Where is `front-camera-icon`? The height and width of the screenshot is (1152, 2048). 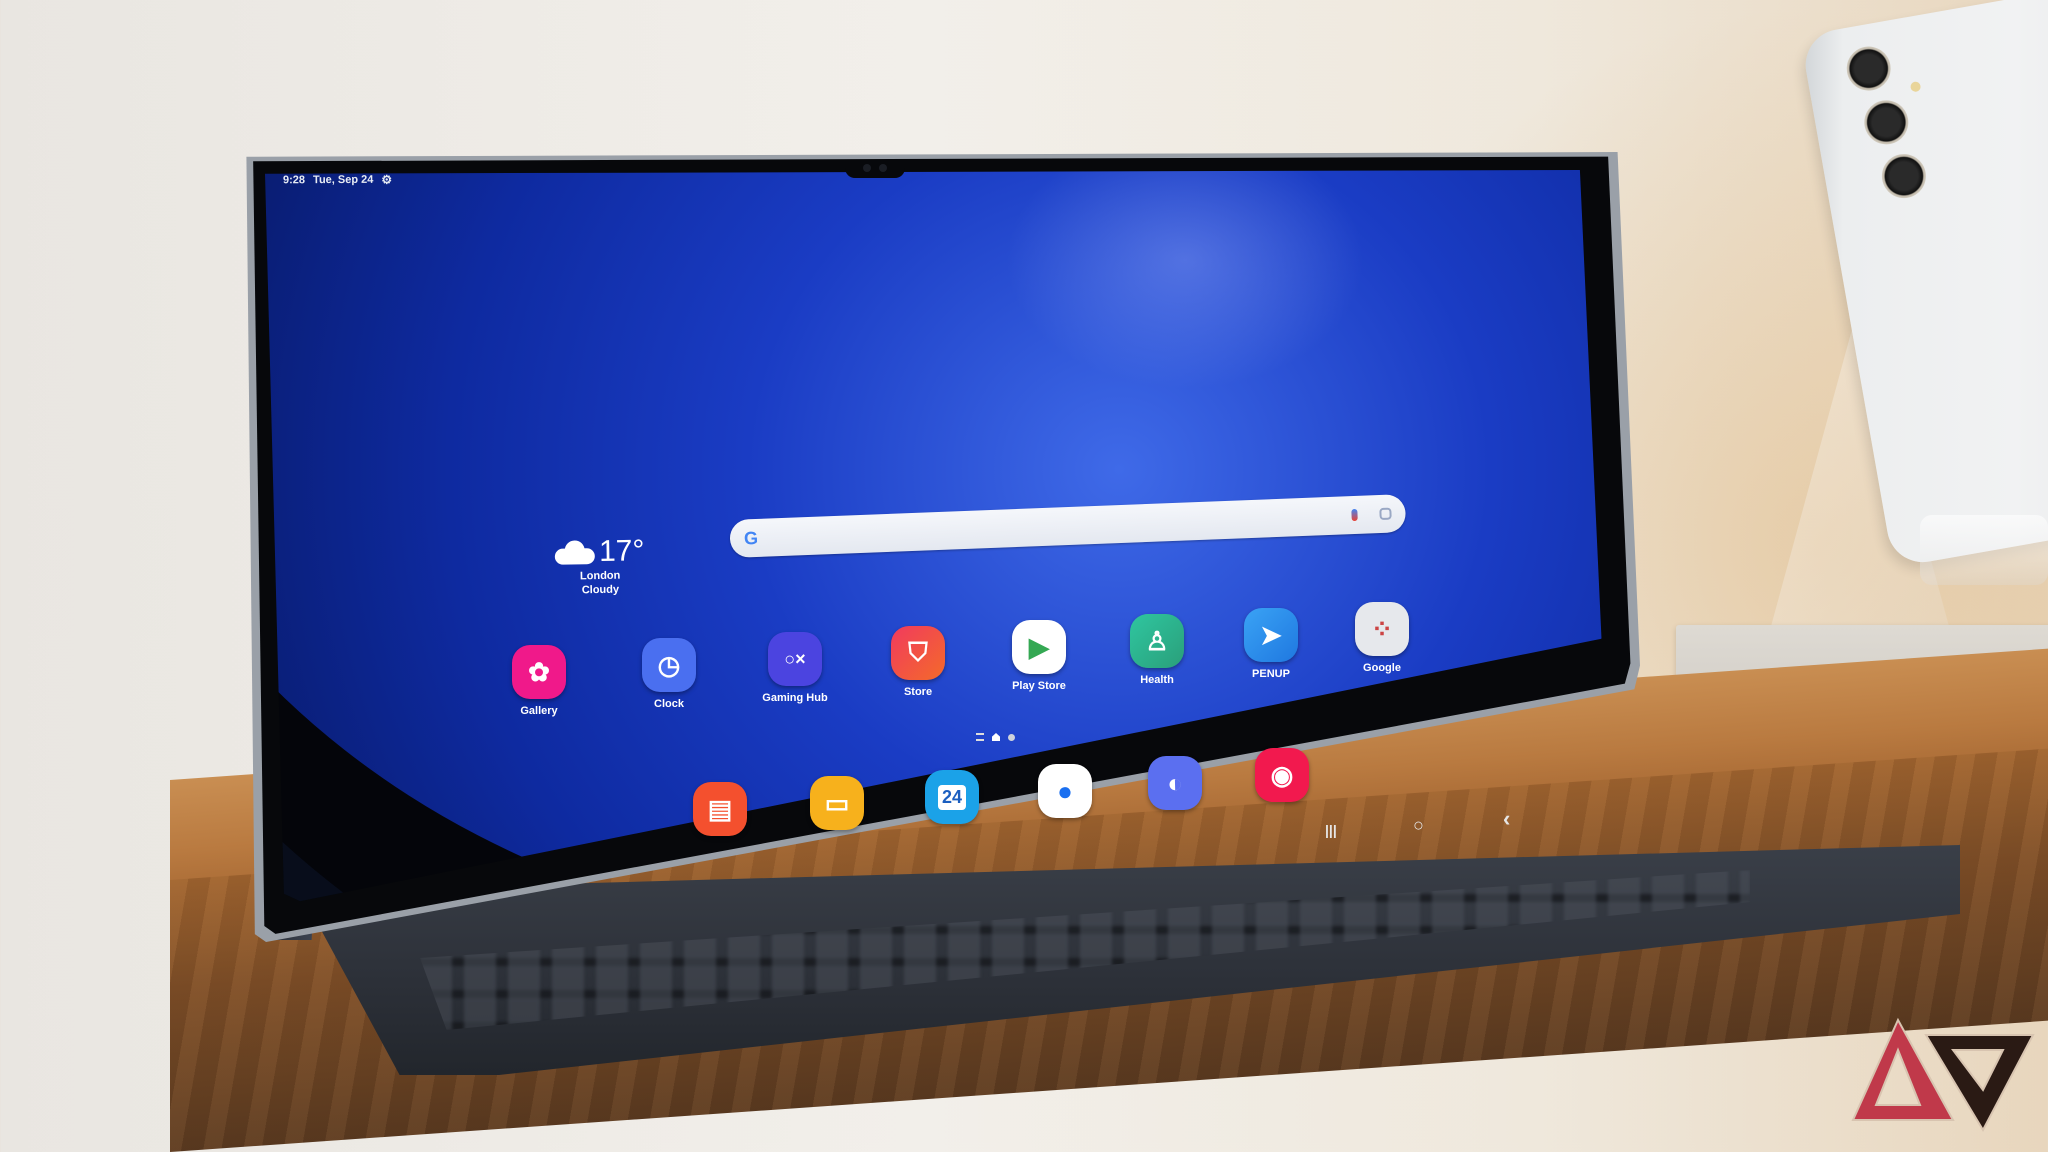 front-camera-icon is located at coordinates (867, 168).